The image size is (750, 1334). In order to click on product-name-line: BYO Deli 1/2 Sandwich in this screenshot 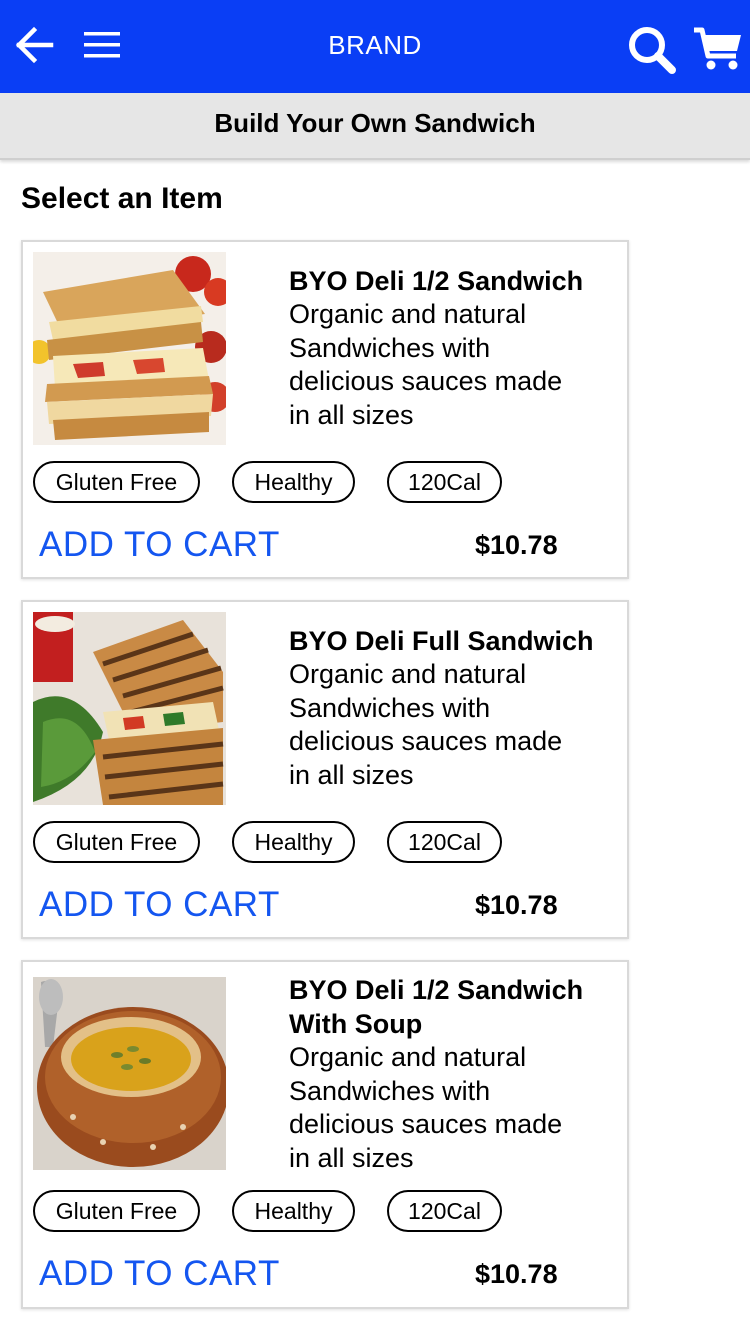, I will do `click(436, 990)`.